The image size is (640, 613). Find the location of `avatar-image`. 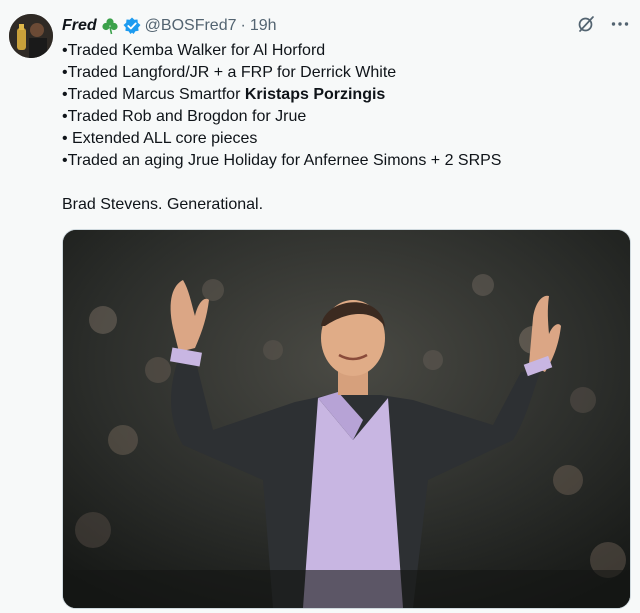

avatar-image is located at coordinates (31, 36).